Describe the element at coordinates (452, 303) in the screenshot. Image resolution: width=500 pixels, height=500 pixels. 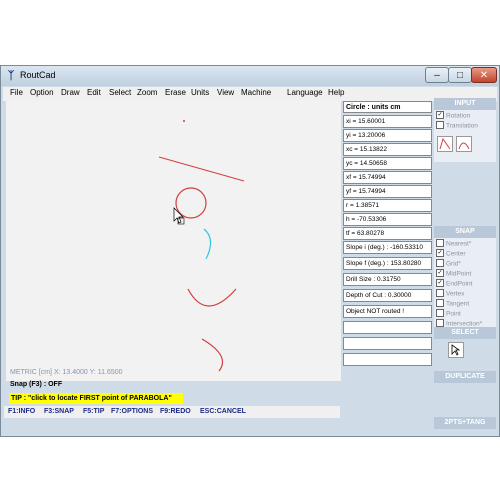
I see `snap-tangent-checkbox: Tangent` at that location.